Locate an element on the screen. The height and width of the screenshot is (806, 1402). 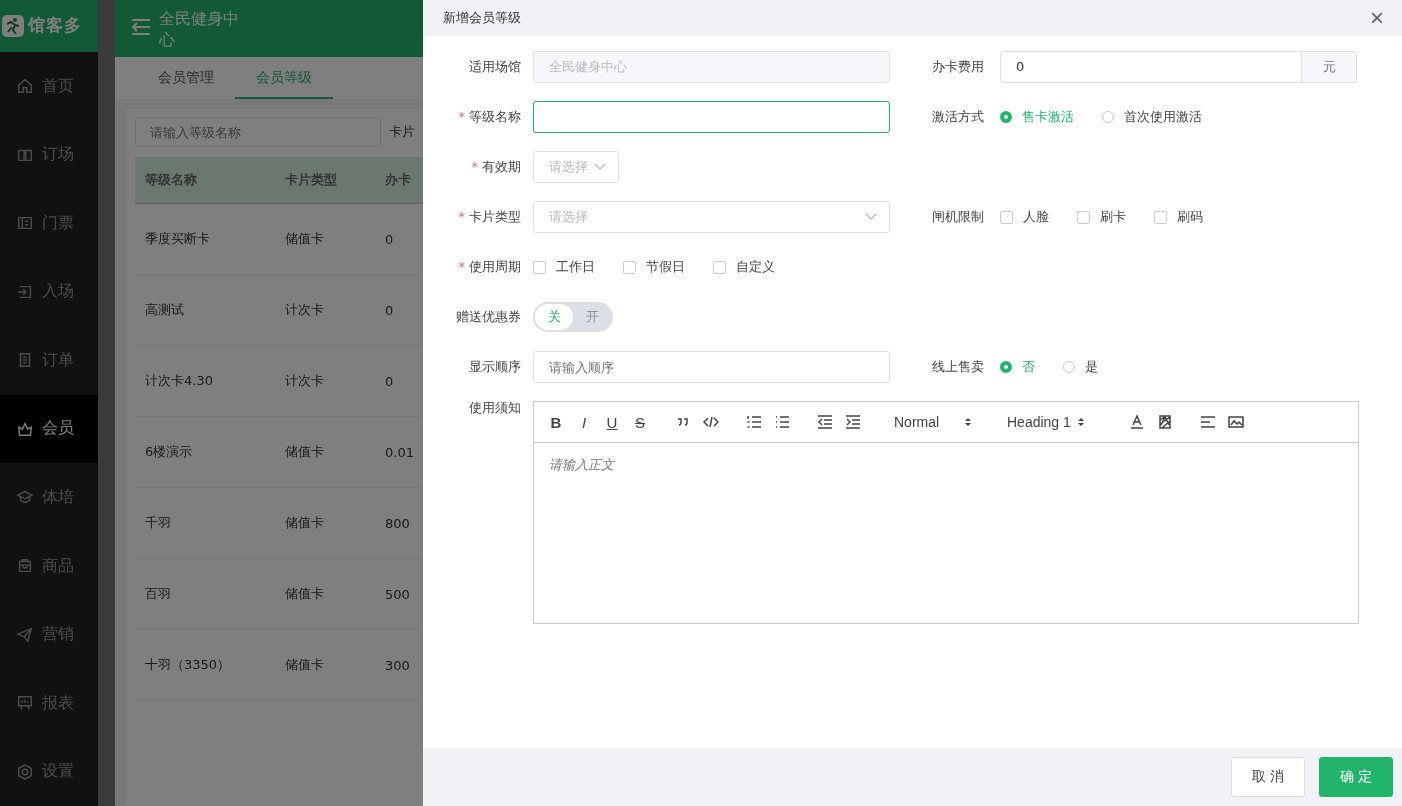
tab: 会员管理 is located at coordinates (186, 78).